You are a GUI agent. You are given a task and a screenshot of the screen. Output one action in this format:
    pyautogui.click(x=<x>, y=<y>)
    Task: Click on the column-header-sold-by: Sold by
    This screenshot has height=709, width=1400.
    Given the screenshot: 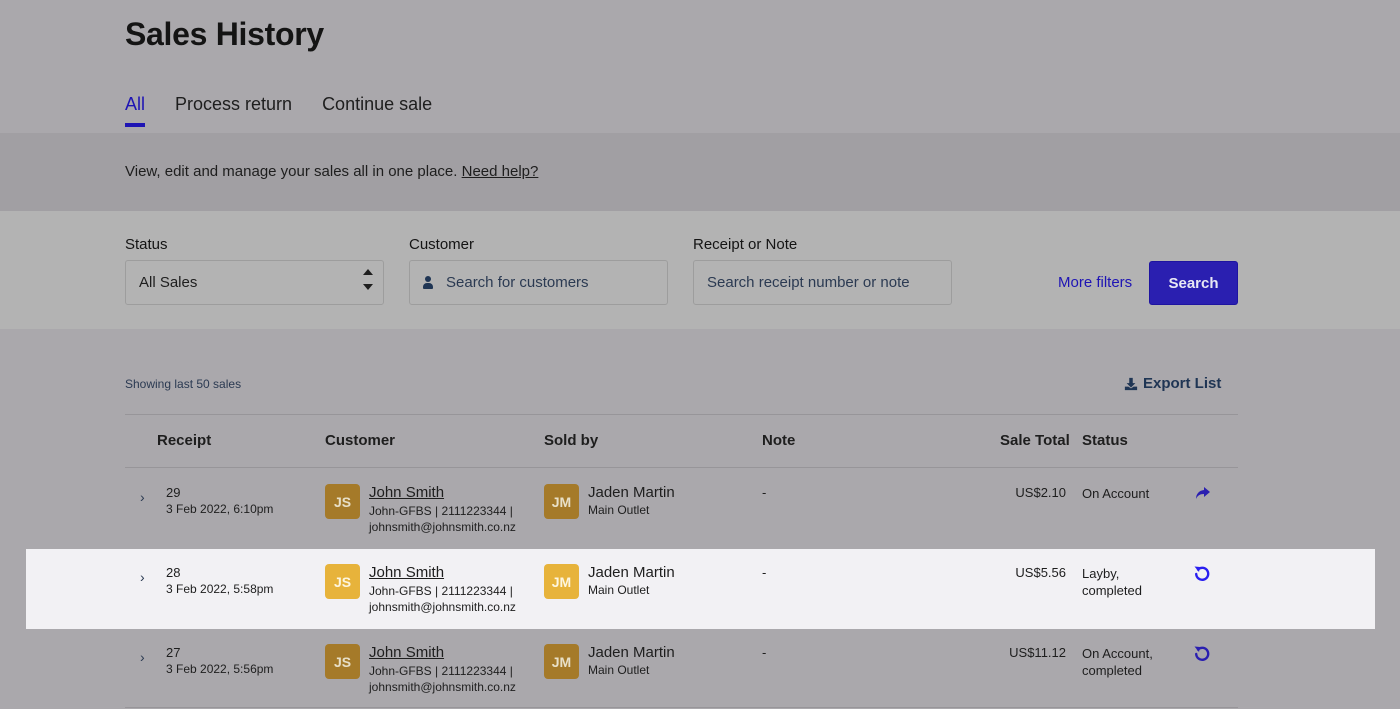 What is the action you would take?
    pyautogui.click(x=571, y=440)
    